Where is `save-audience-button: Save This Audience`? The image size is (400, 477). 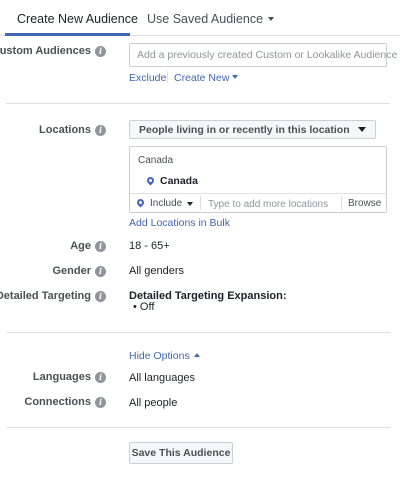 save-audience-button: Save This Audience is located at coordinates (181, 453).